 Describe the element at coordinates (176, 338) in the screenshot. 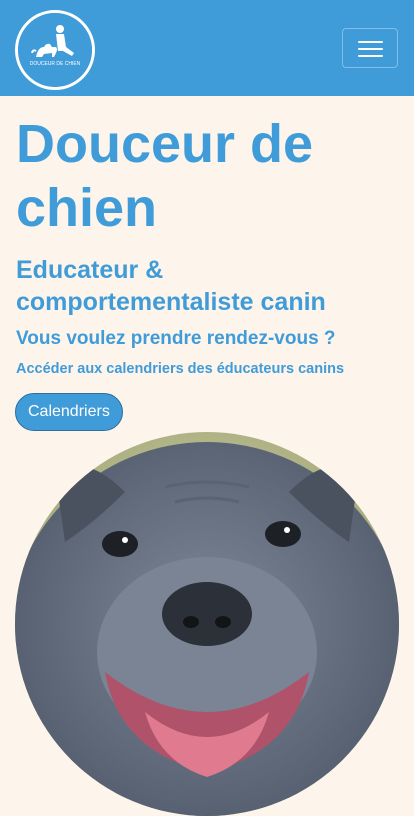

I see `appointment-question: Vous voulez prendre rendez-vous ?` at that location.